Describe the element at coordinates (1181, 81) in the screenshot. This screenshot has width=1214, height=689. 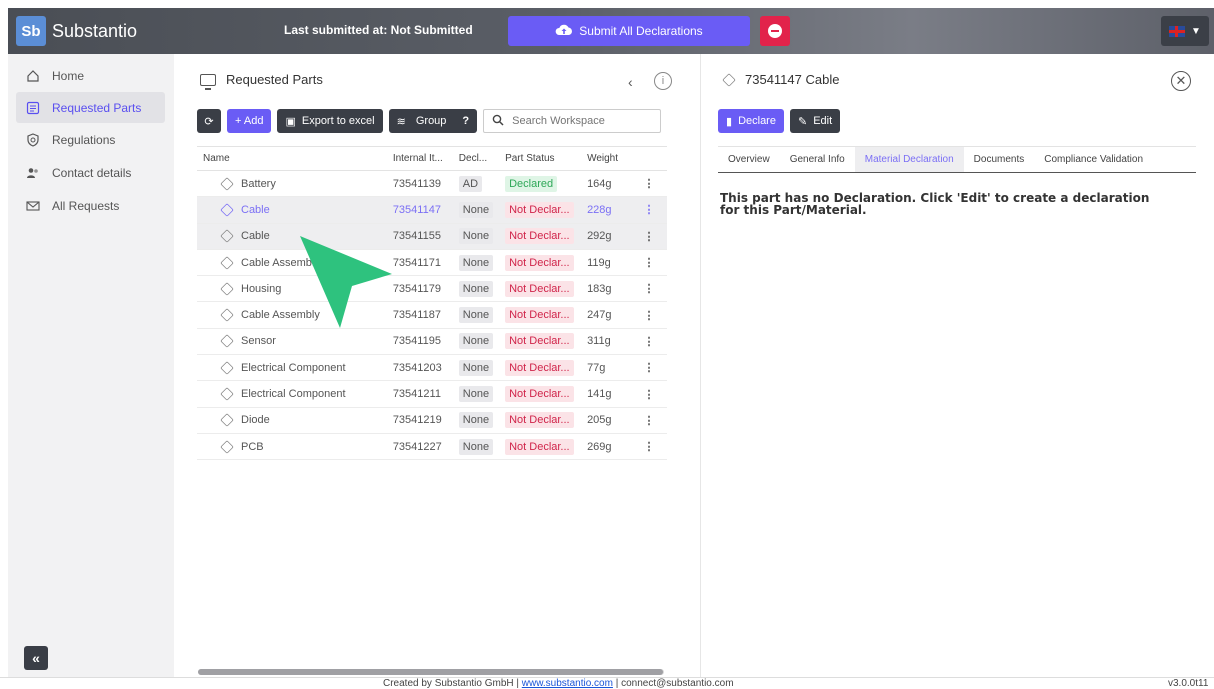
I see `close-icon: ✕` at that location.